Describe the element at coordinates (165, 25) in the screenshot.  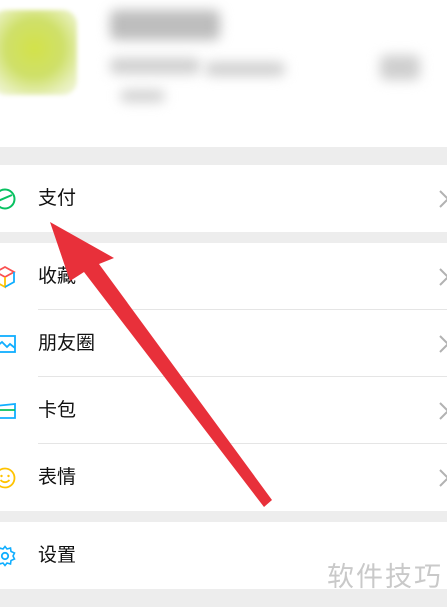
I see `blurred-nickname` at that location.